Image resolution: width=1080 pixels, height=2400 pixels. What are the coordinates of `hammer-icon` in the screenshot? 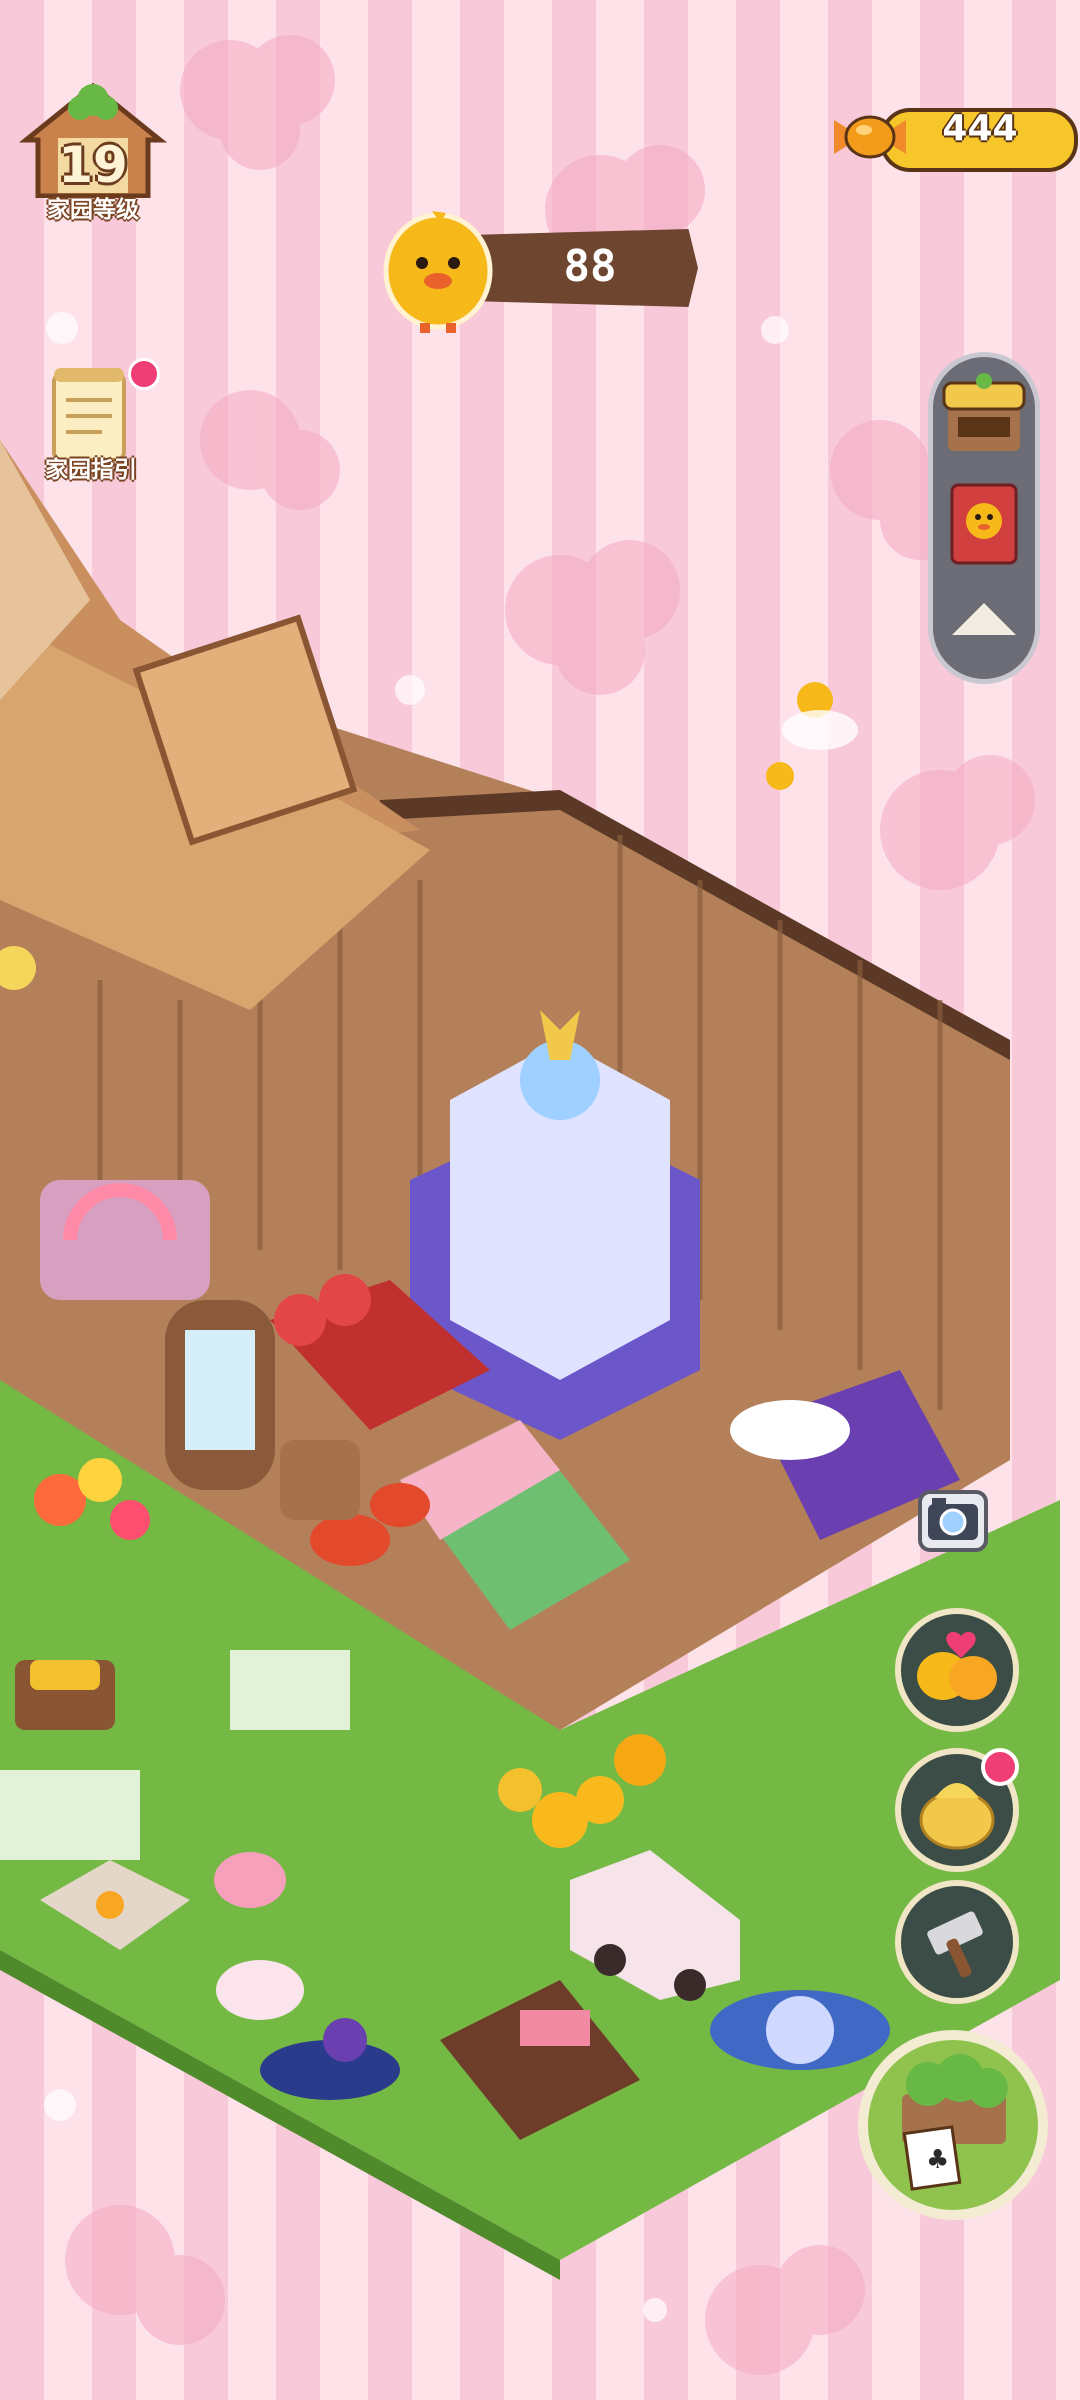 It's located at (955, 1944).